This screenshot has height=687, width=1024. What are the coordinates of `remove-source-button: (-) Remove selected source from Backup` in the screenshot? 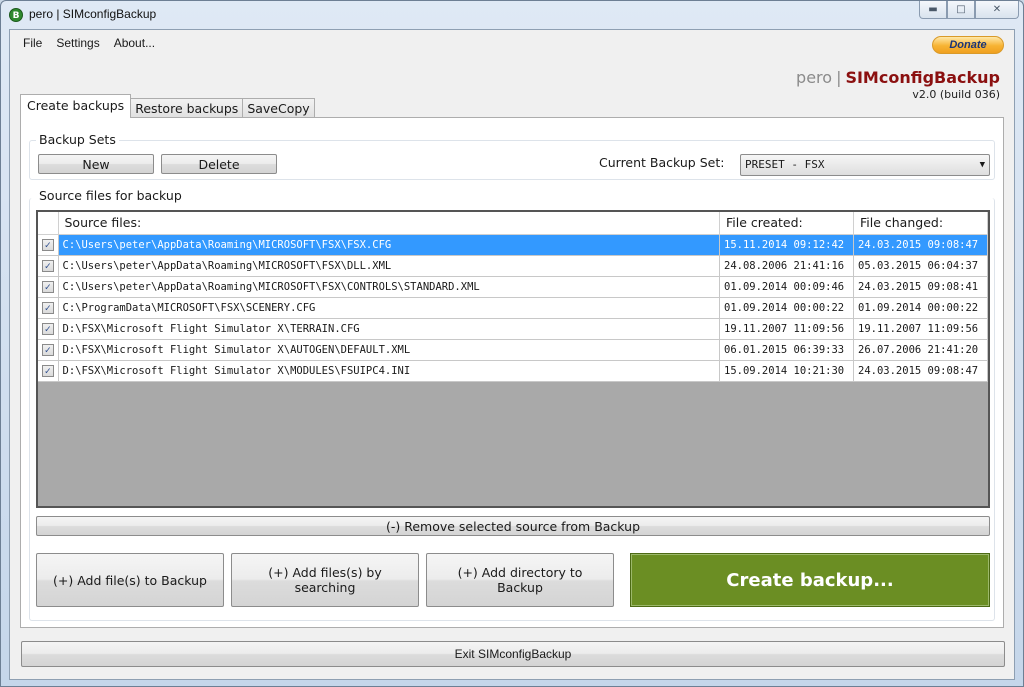 It's located at (513, 526).